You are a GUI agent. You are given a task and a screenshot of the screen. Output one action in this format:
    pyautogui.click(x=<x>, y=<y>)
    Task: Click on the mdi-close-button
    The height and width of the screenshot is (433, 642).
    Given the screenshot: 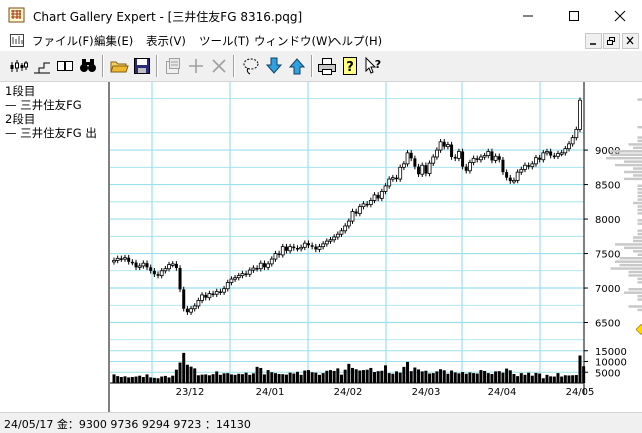 What is the action you would take?
    pyautogui.click(x=630, y=41)
    